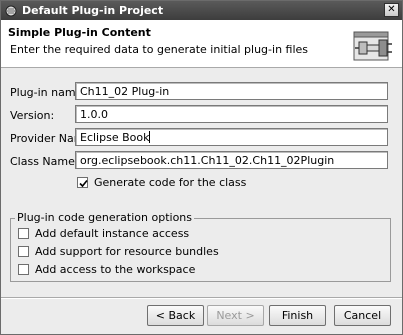 The width and height of the screenshot is (403, 335). I want to click on code-options-legend: Plug-in code generation options, so click(104, 217).